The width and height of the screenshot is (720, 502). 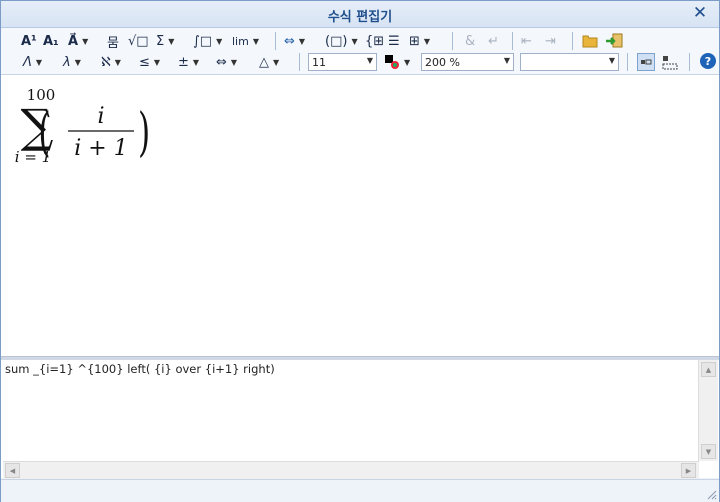 I want to click on integral-button: ∫□ ▼, so click(x=207, y=41).